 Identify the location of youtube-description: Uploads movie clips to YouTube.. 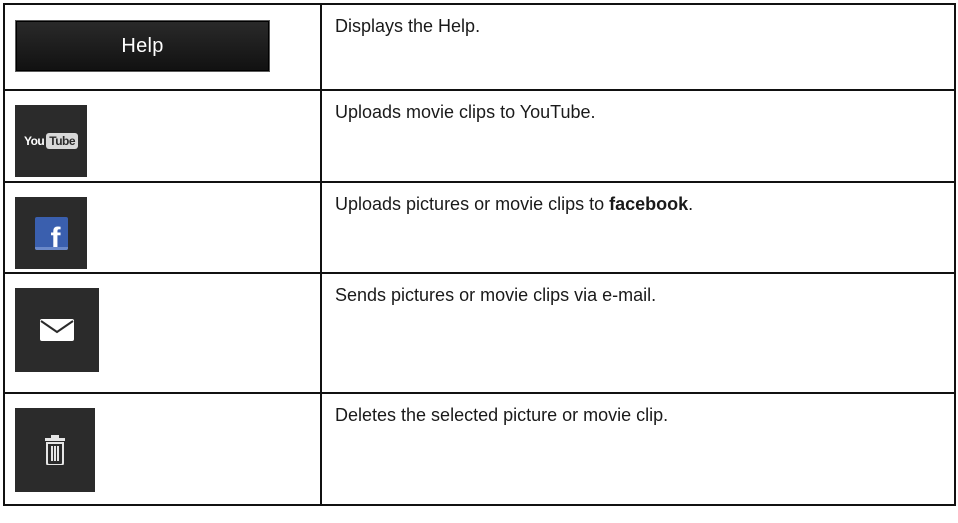
(465, 112).